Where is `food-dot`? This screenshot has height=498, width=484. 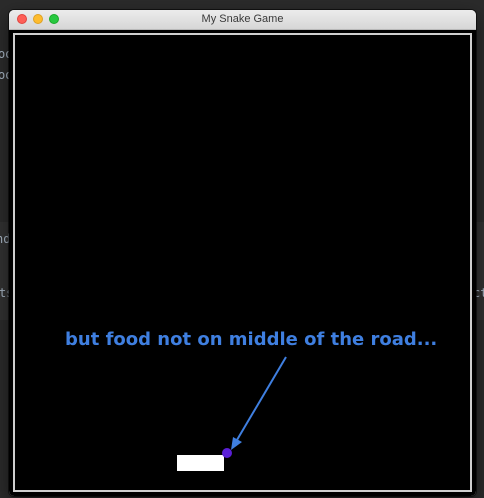 food-dot is located at coordinates (227, 453).